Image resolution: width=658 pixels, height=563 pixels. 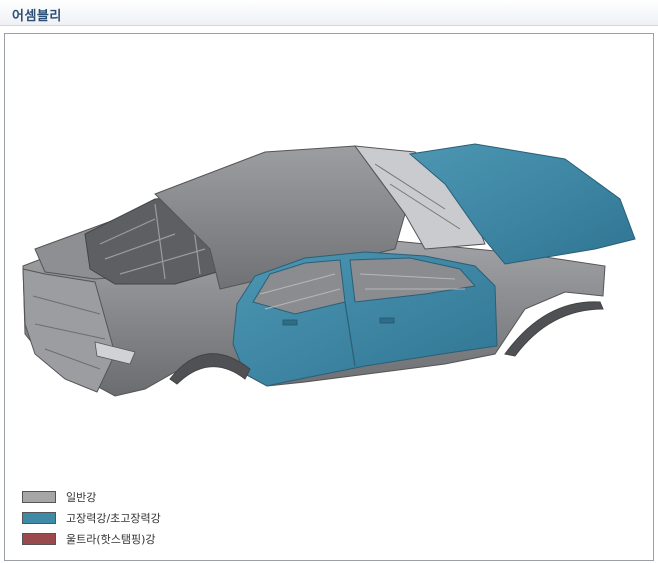 What do you see at coordinates (329, 13) in the screenshot?
I see `title-bar: 어셈블리` at bounding box center [329, 13].